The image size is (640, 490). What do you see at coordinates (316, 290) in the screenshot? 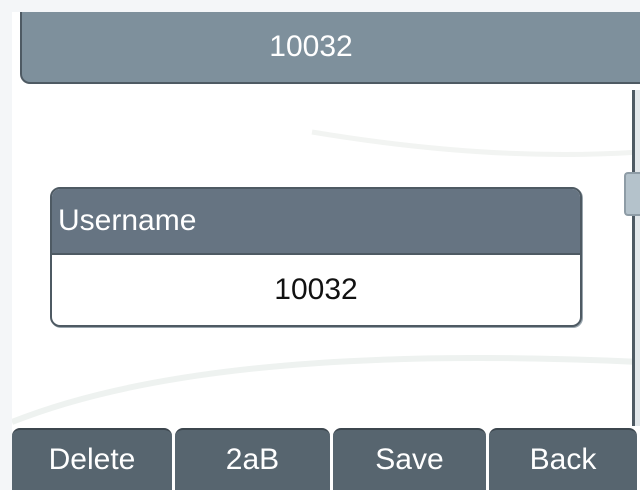
I see `username-input: 10032` at bounding box center [316, 290].